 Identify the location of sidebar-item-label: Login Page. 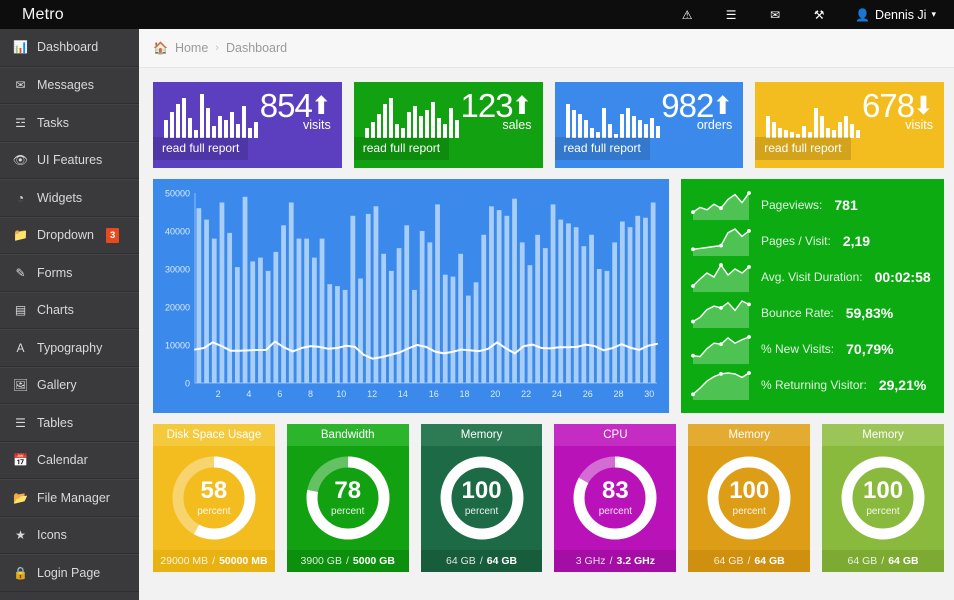
(69, 572).